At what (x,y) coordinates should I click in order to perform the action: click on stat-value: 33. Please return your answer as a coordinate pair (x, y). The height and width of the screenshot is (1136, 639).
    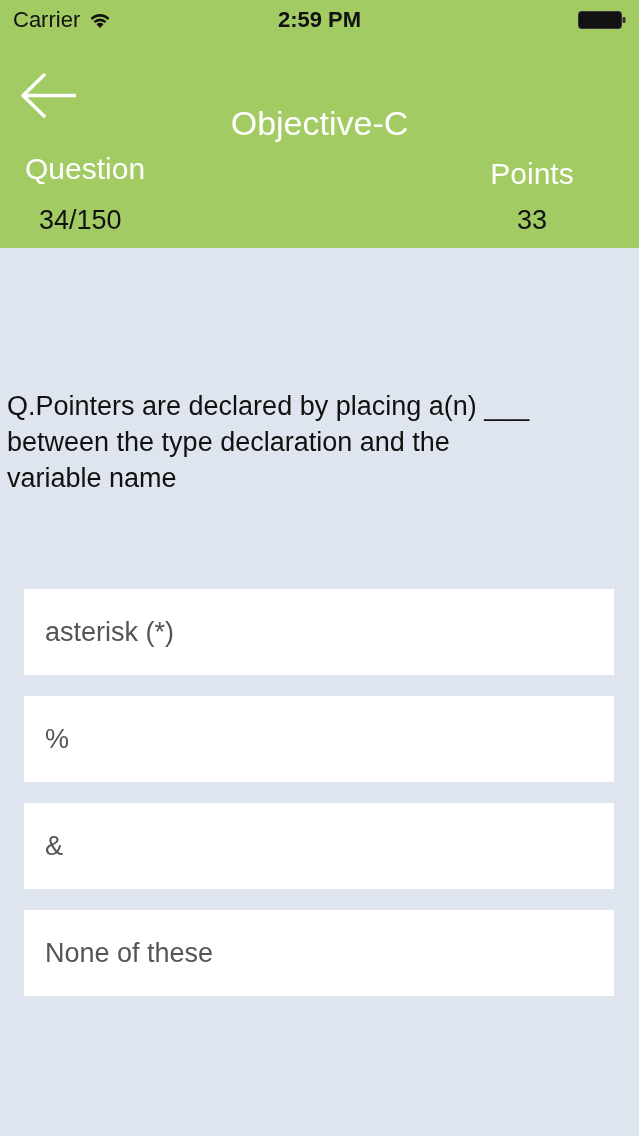
    Looking at the image, I should click on (531, 220).